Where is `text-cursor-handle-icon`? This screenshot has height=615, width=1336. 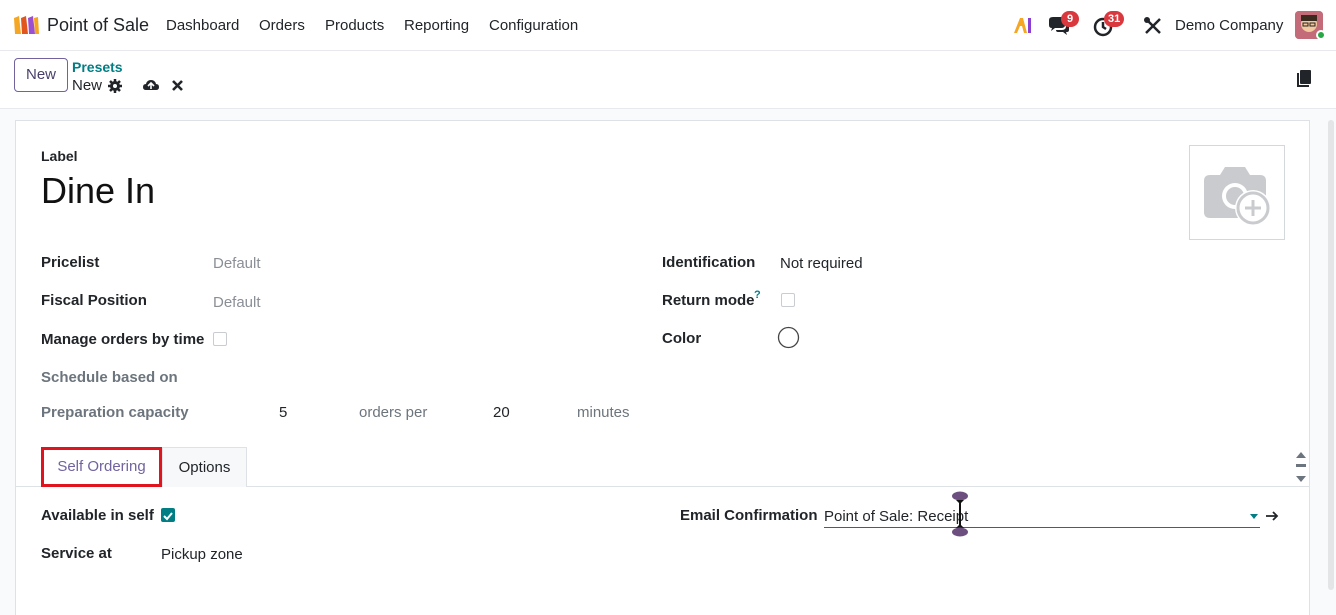 text-cursor-handle-icon is located at coordinates (960, 514).